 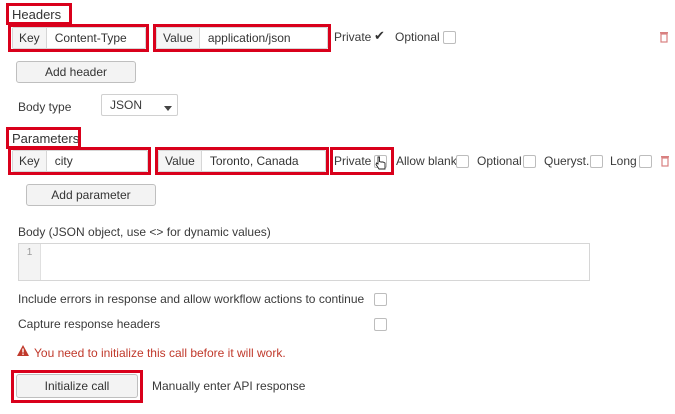 I want to click on body-type-selected: JSON, so click(x=126, y=105).